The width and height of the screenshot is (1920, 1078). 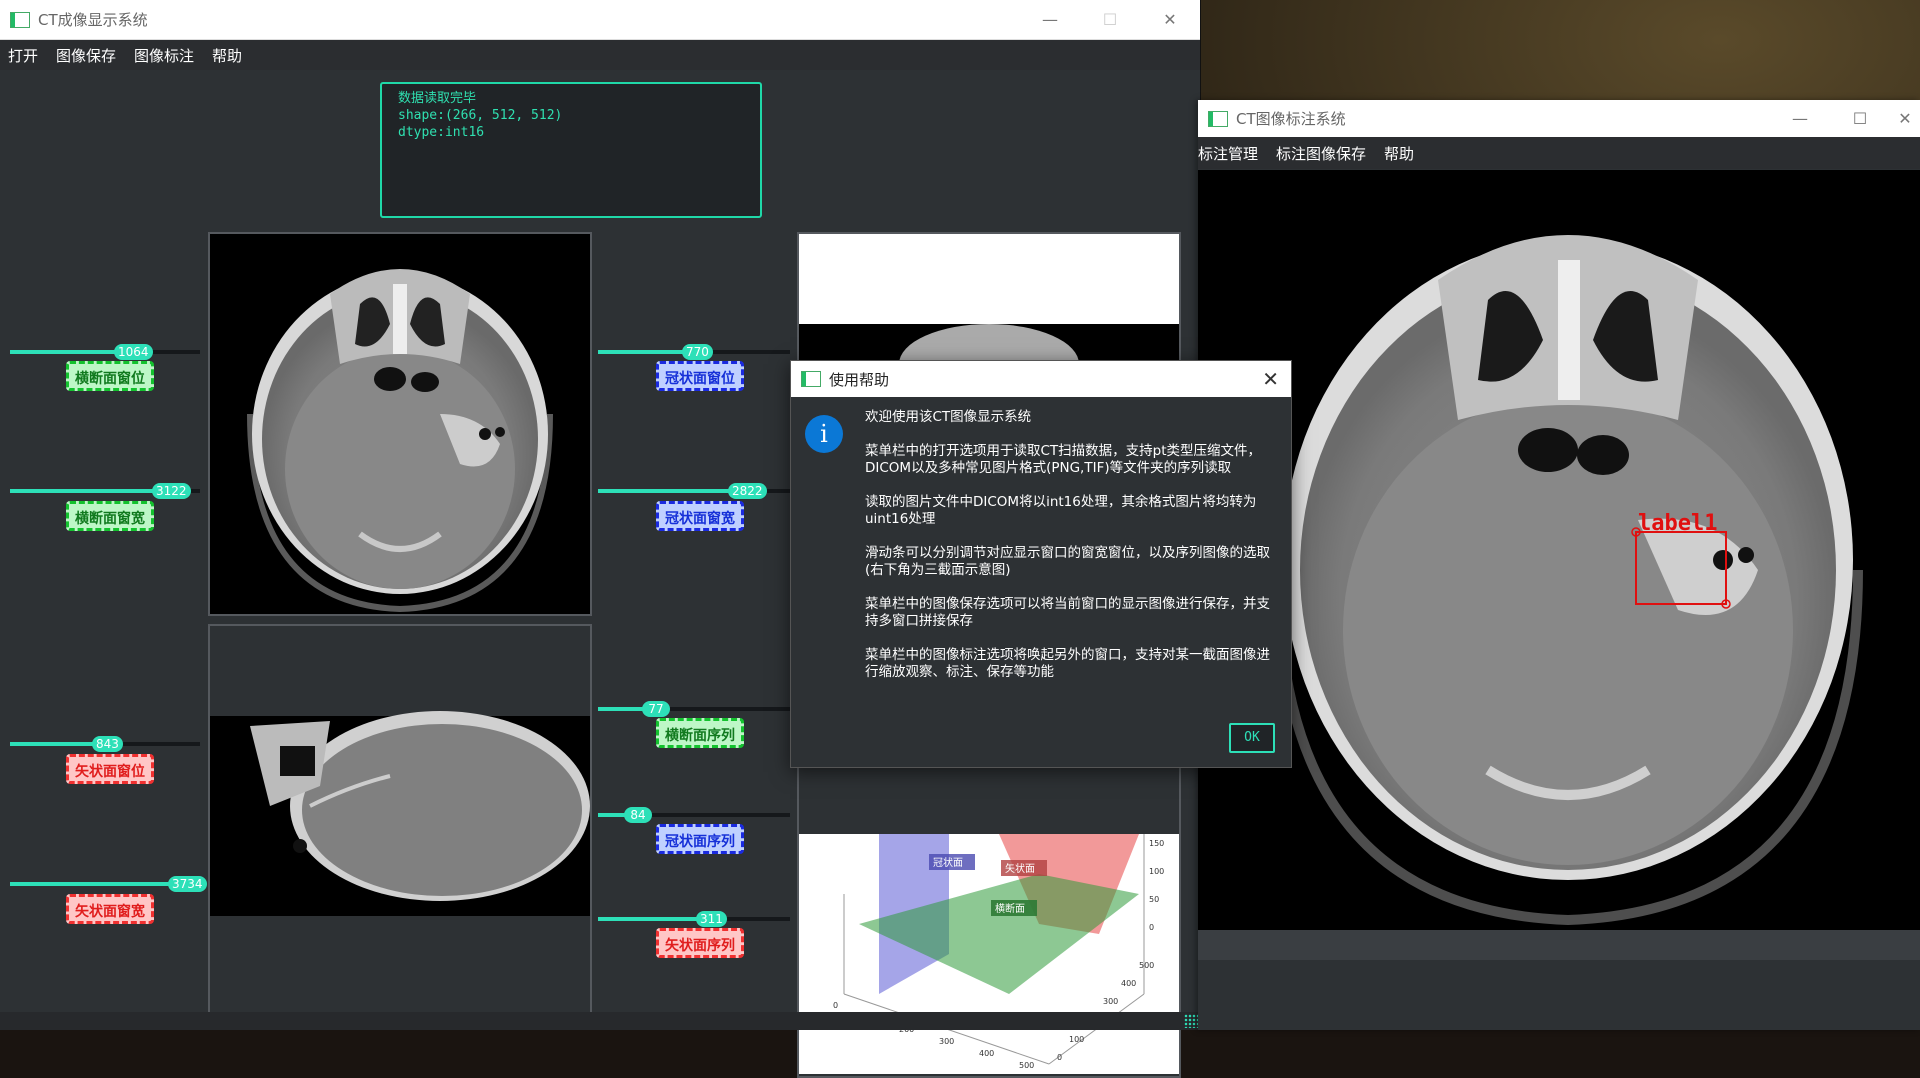 I want to click on main-window-title: CT成像显示系统, so click(x=93, y=20).